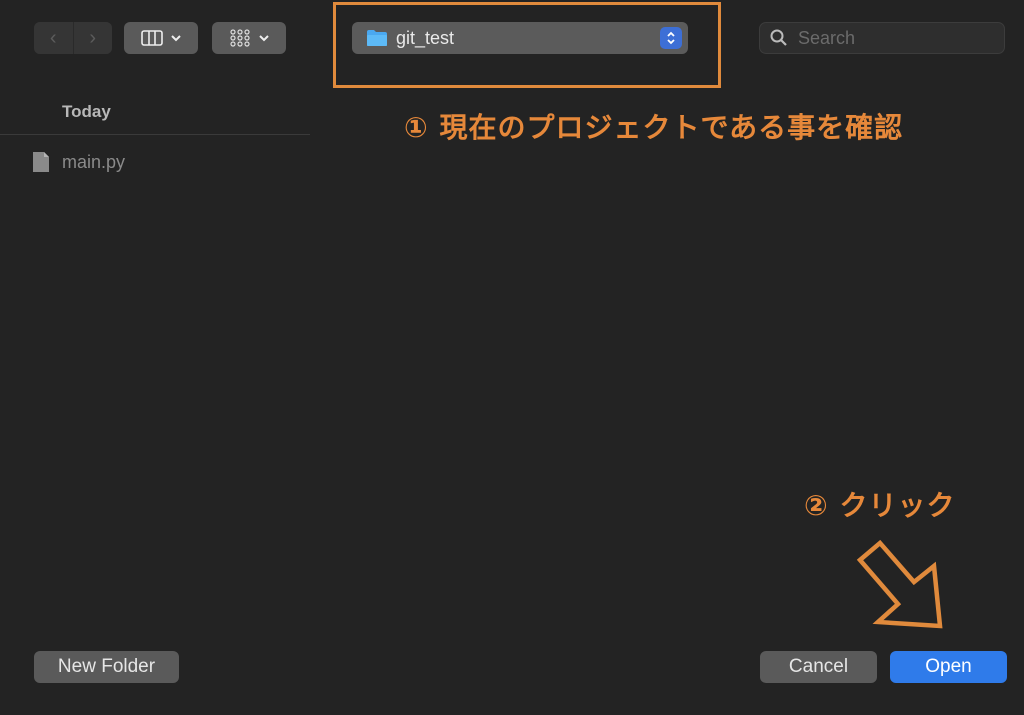 The height and width of the screenshot is (715, 1024). I want to click on group-by-button, so click(249, 38).